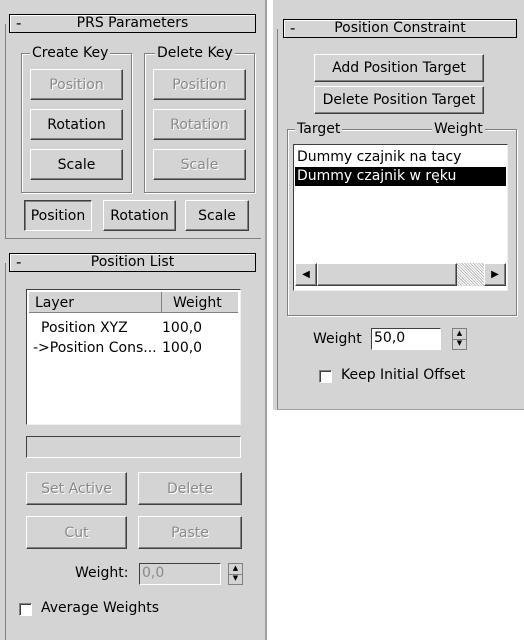 The image size is (524, 640). I want to click on target-name: Dummy czajnik na tacy, so click(379, 157).